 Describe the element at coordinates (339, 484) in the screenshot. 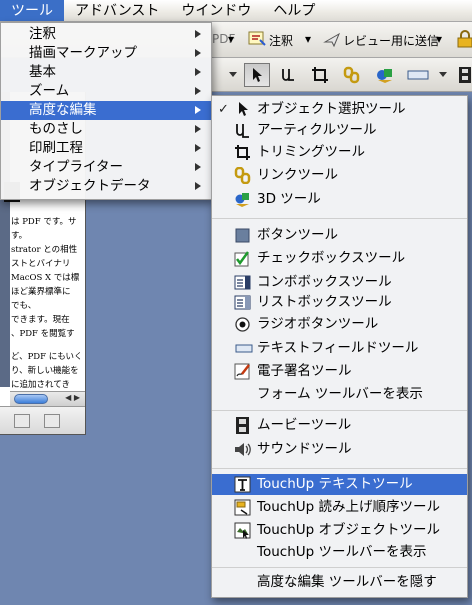

I see `menu-item-touchup-text-tool: TouchUp テキストツール` at that location.